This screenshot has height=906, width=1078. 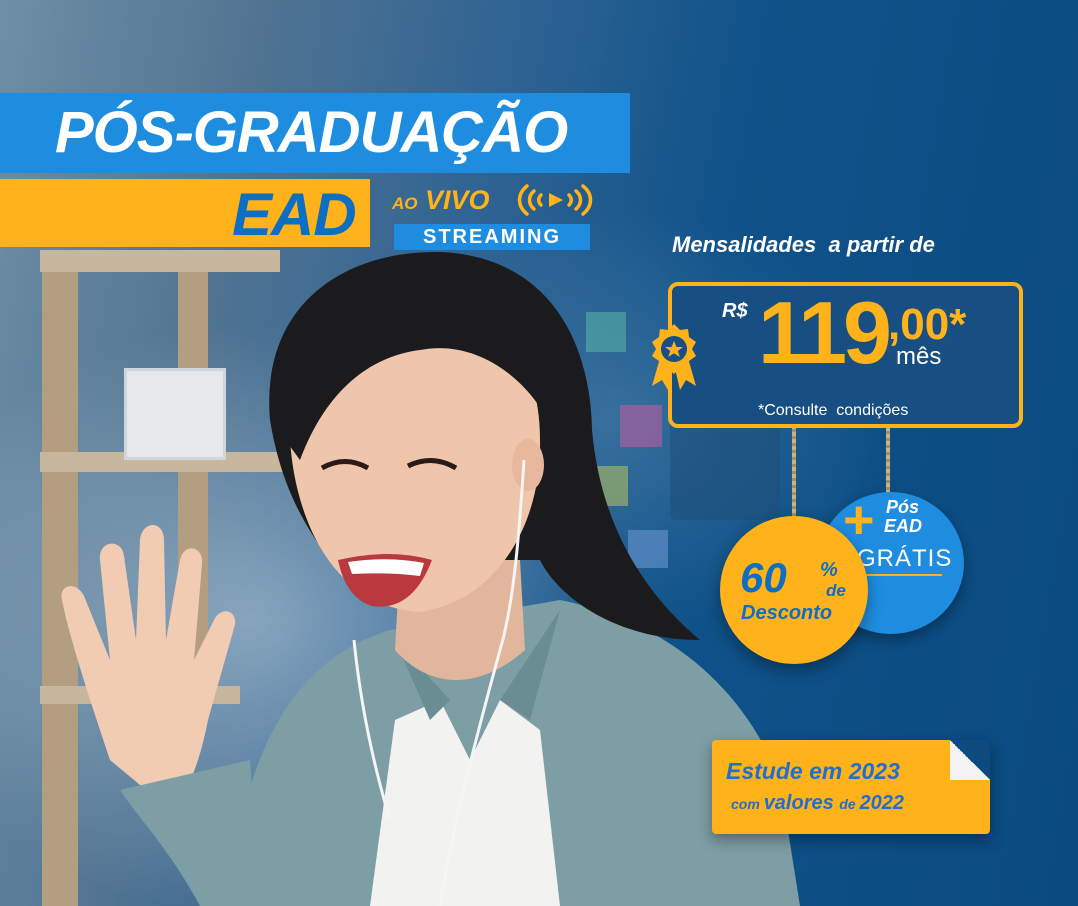 What do you see at coordinates (803, 244) in the screenshot?
I see `pricing-intro: Mensalidades a partir de` at bounding box center [803, 244].